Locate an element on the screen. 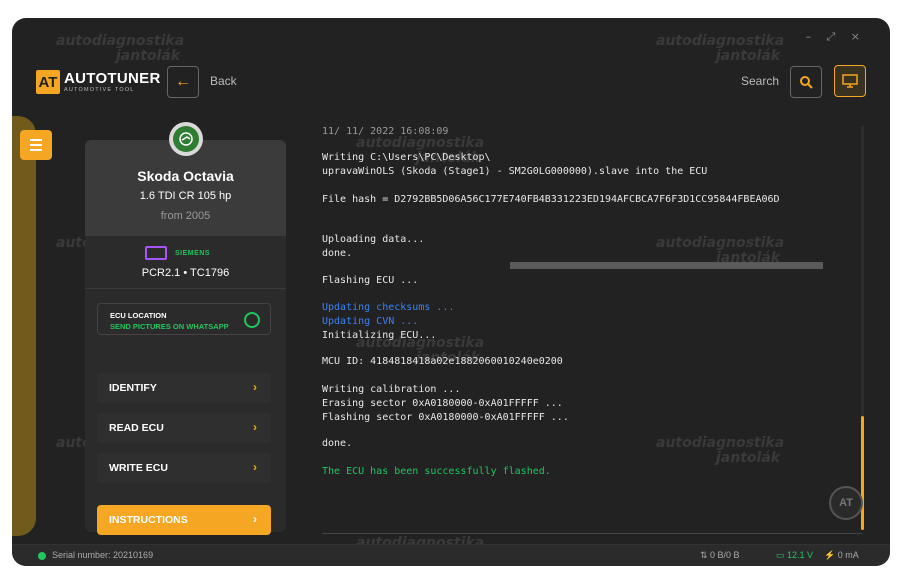 This screenshot has height=572, width=900. identify-button: IDENTIFY › is located at coordinates (184, 388).